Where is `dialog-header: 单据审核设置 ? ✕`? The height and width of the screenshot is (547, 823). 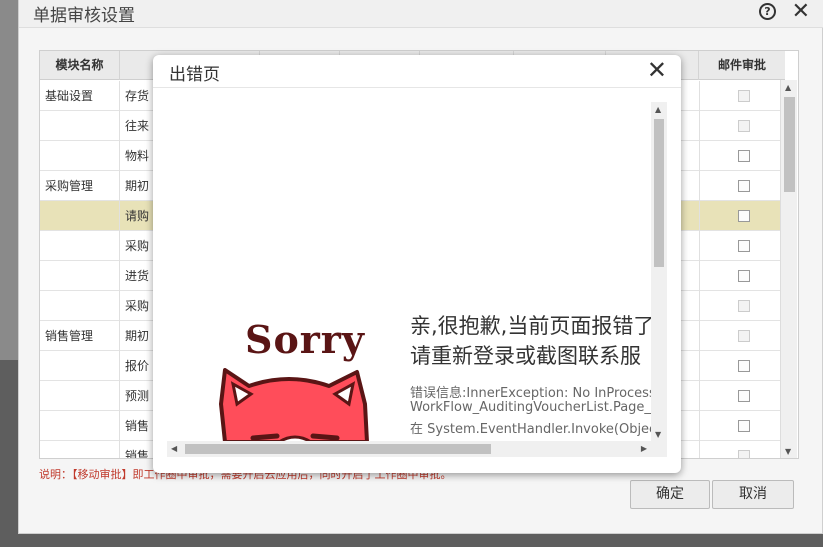
dialog-header: 单据审核设置 ? ✕ is located at coordinates (421, 14).